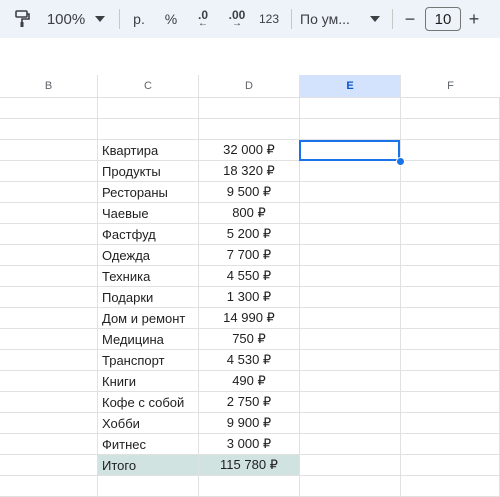 This screenshot has width=500, height=497. What do you see at coordinates (148, 213) in the screenshot?
I see `category-cell: Чаевые` at bounding box center [148, 213].